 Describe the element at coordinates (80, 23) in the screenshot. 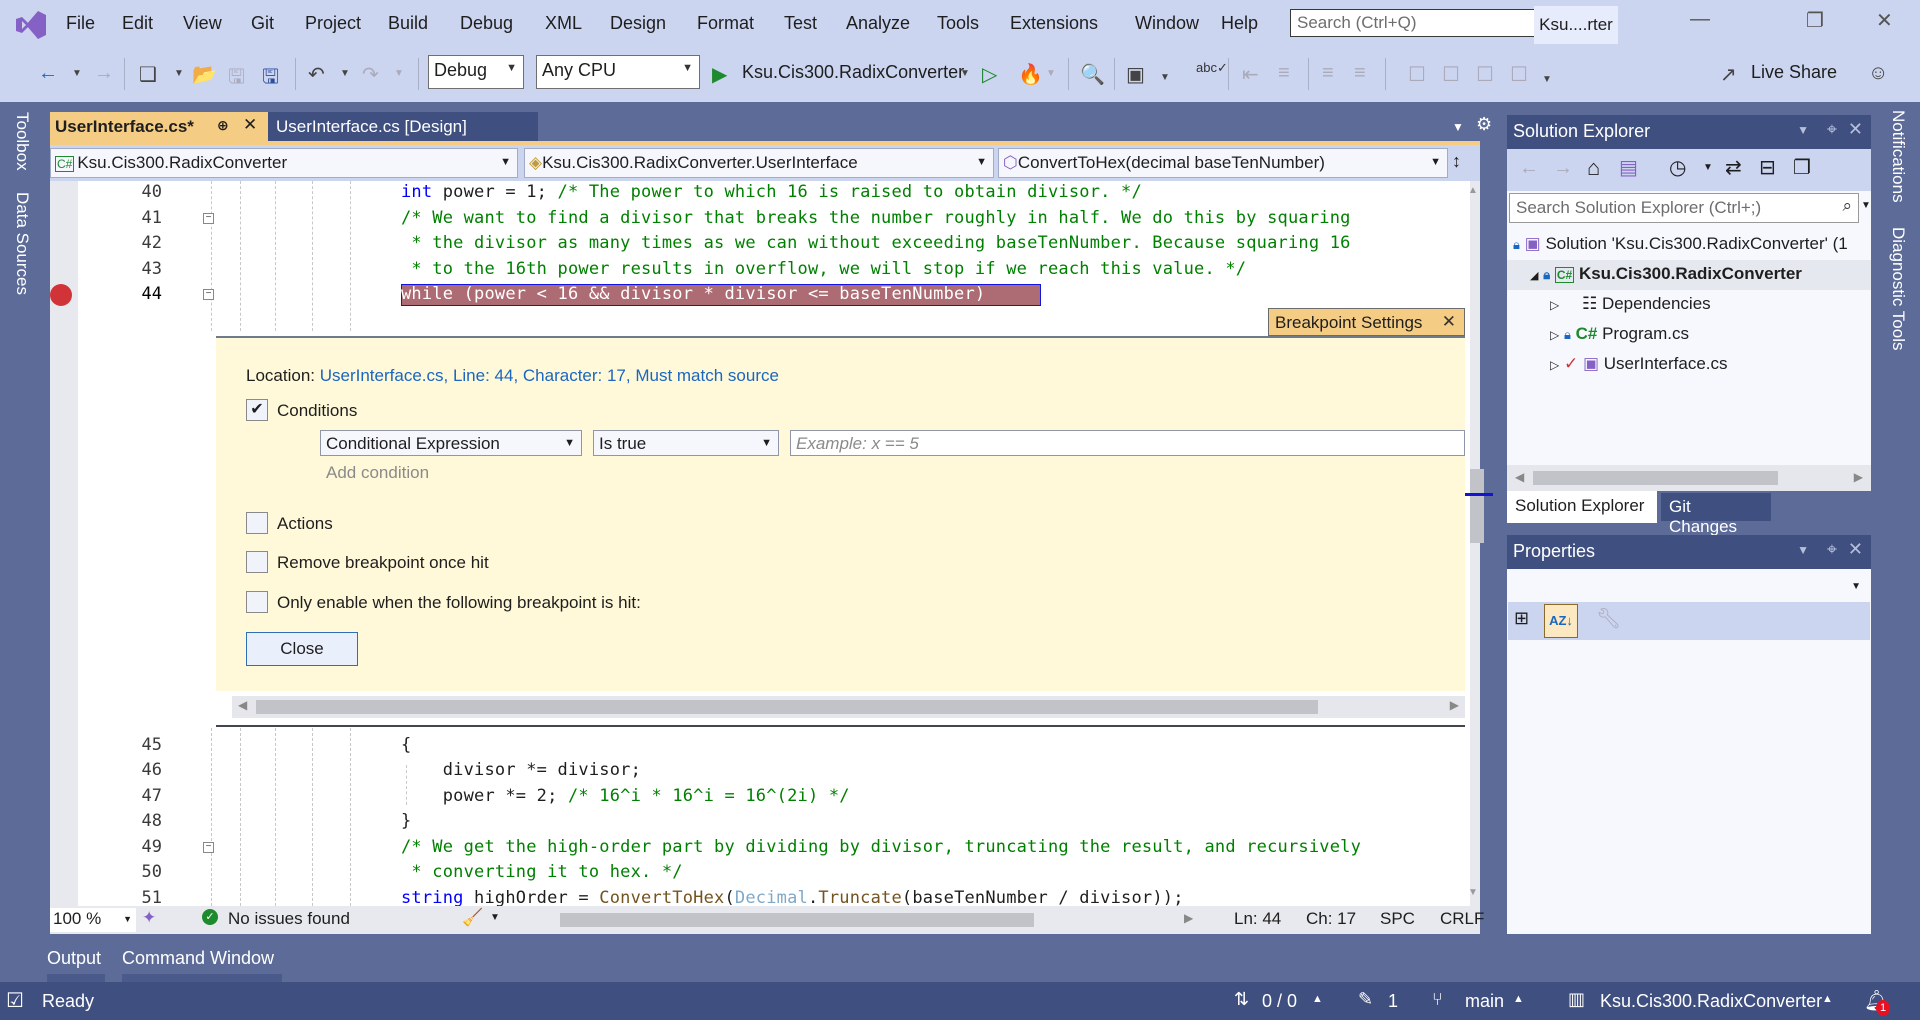

I see `menu-file: File` at that location.